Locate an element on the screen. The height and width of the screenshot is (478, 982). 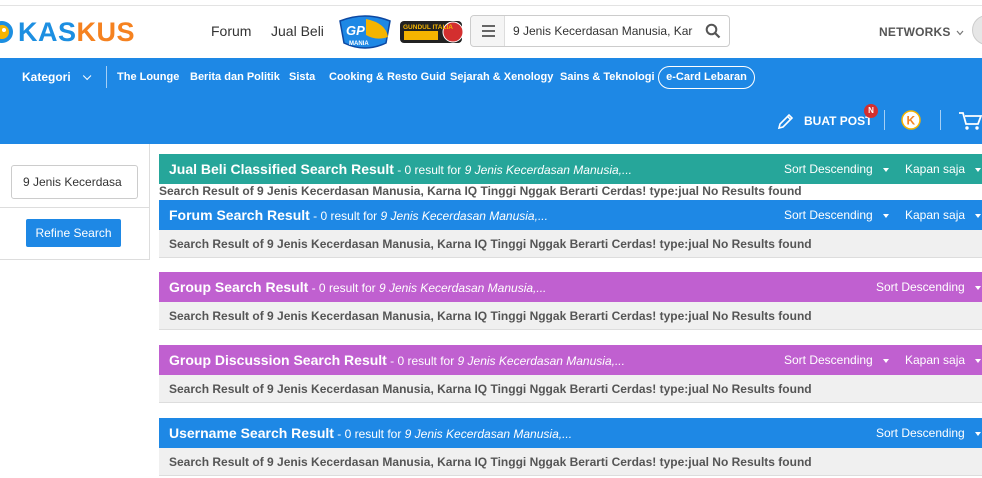
buat-post-button: BUAT POST N is located at coordinates (827, 118).